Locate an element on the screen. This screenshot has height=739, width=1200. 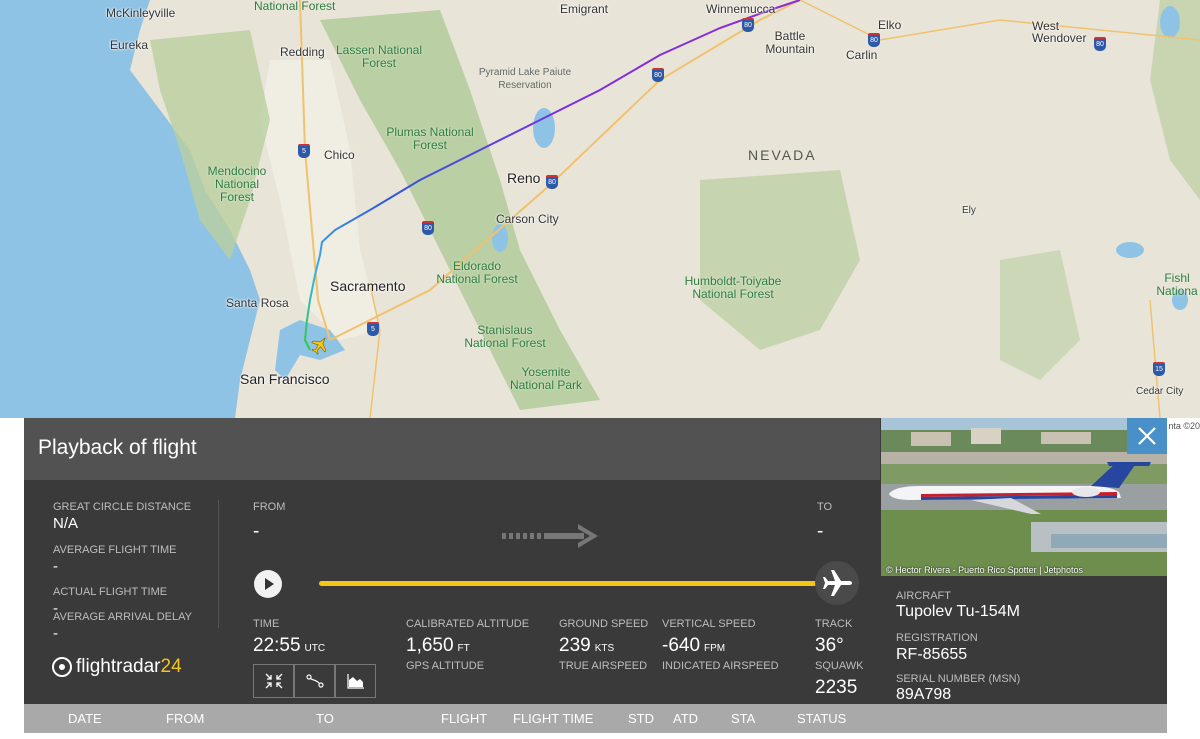
column-header-status: STATUS is located at coordinates (821, 718).